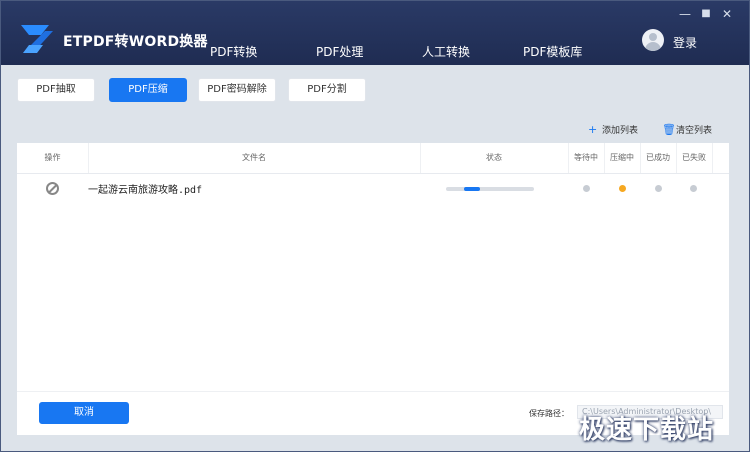  What do you see at coordinates (52, 188) in the screenshot?
I see `cancel-file-icon` at bounding box center [52, 188].